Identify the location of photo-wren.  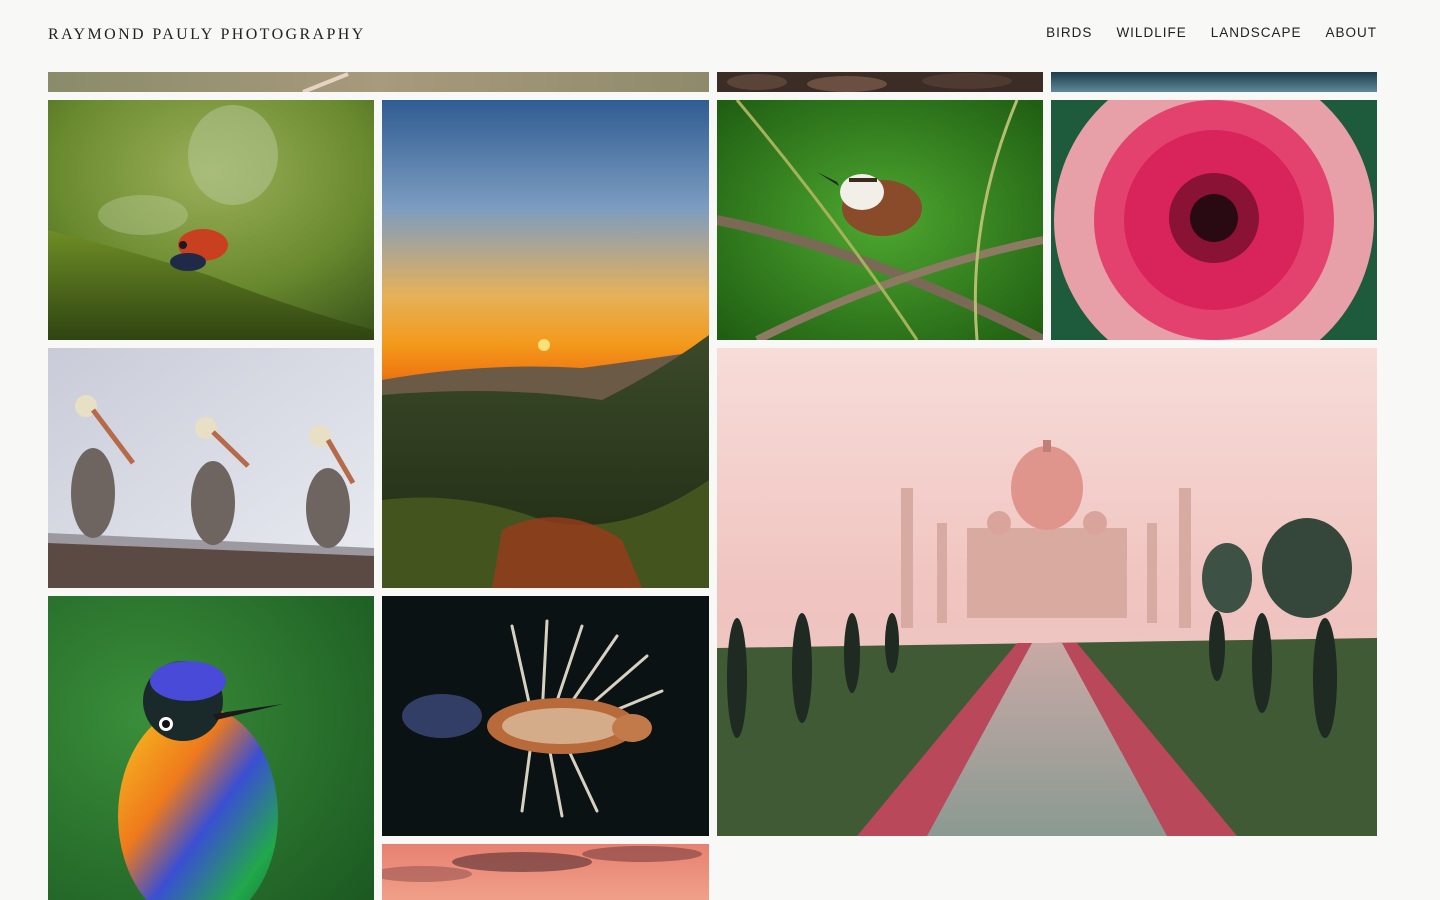
(880, 220).